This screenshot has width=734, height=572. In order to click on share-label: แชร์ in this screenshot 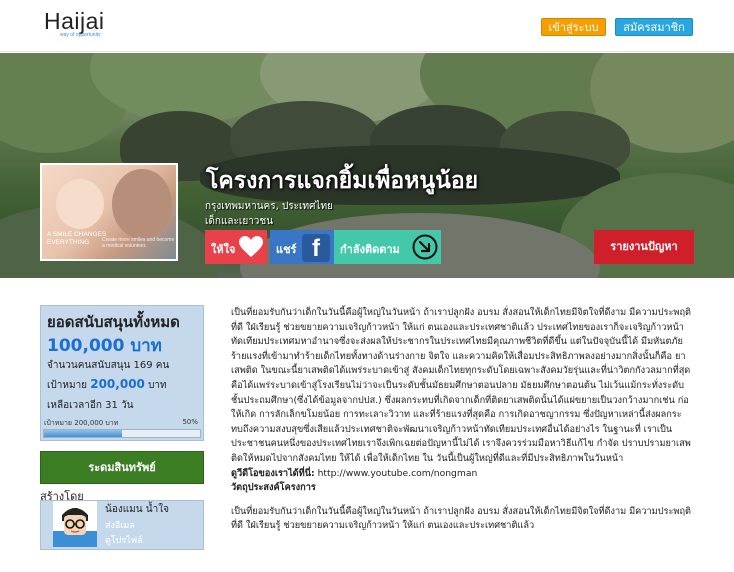, I will do `click(286, 249)`.